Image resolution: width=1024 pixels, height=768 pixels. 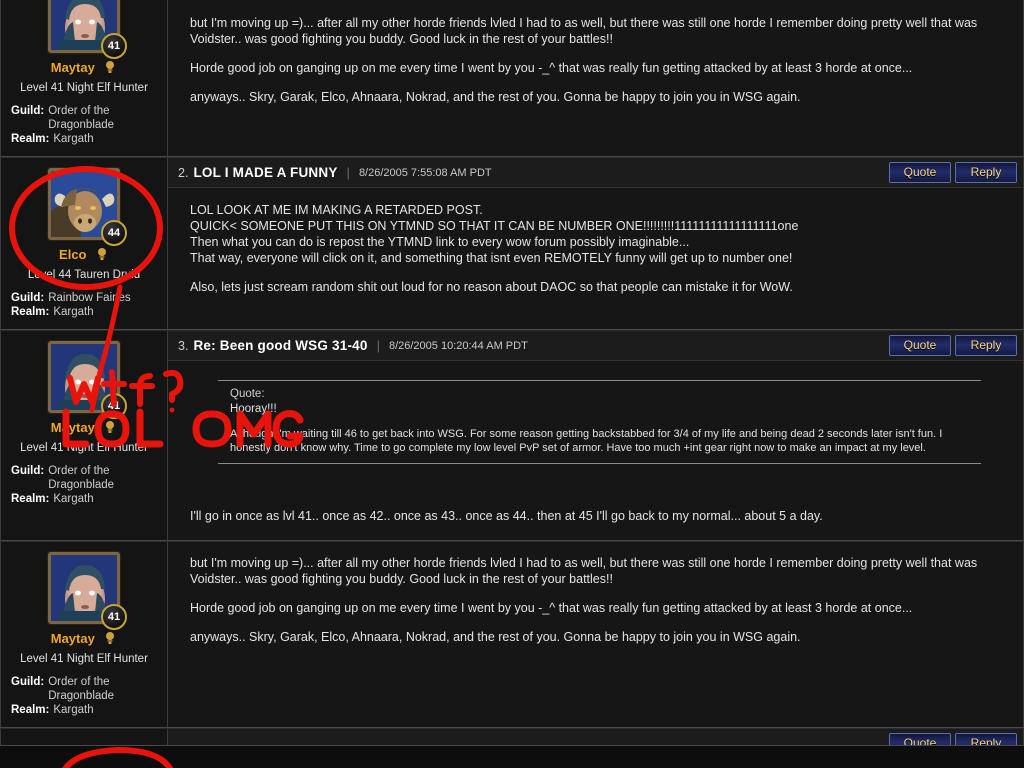 I want to click on quote-label: Quote:, so click(x=247, y=394).